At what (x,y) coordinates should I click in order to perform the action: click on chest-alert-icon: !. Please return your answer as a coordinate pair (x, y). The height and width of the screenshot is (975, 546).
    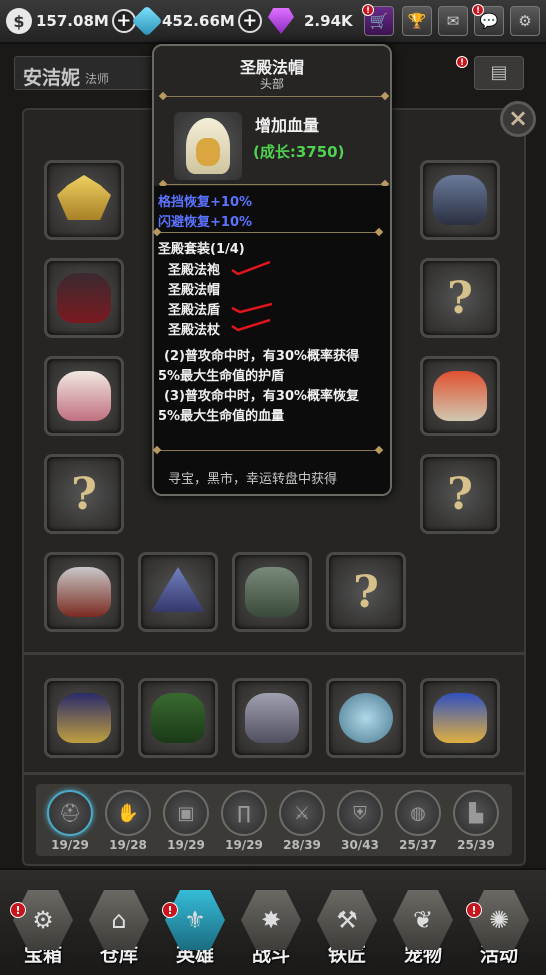
    Looking at the image, I should click on (18, 910).